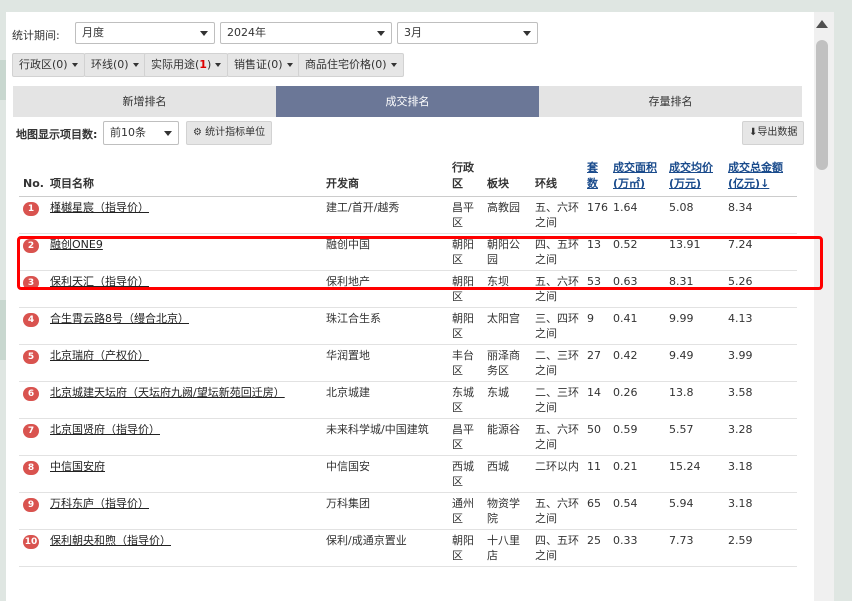 The width and height of the screenshot is (852, 601). Describe the element at coordinates (385, 215) in the screenshot. I see `cell-developer: 建工/首开/越秀` at that location.